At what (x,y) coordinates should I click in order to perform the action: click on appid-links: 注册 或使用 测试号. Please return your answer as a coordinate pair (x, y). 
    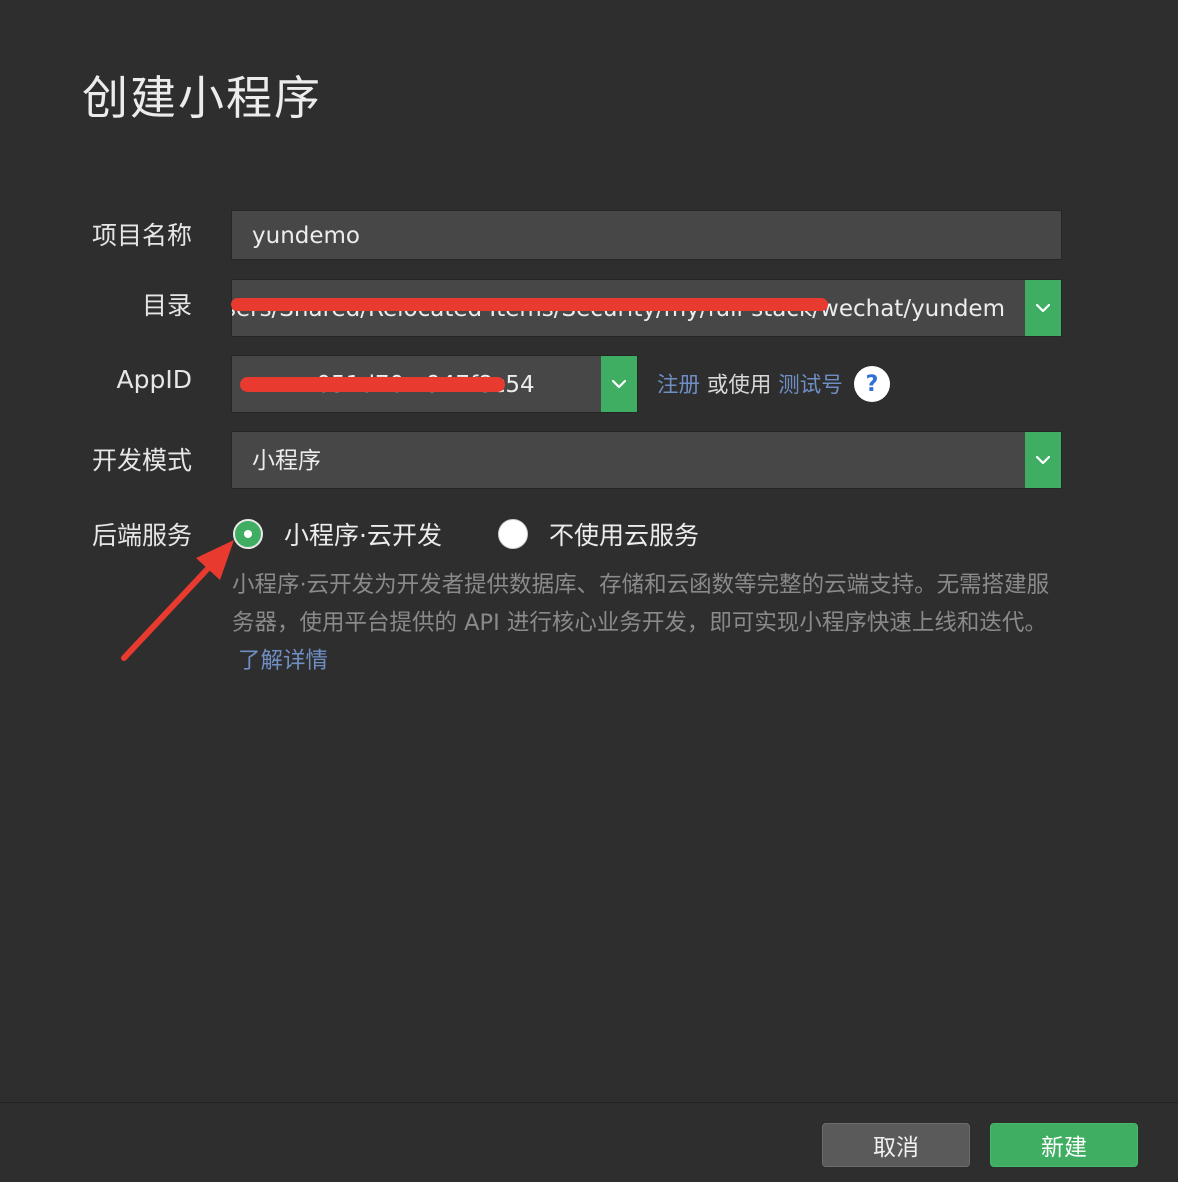
    Looking at the image, I should click on (750, 383).